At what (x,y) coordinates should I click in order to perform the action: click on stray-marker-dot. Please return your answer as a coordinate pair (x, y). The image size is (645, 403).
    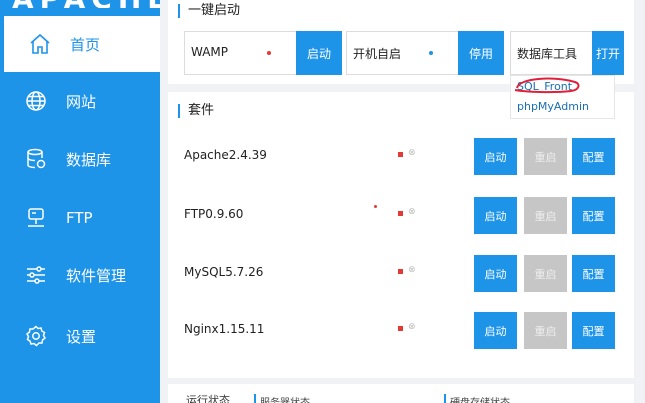
    Looking at the image, I should click on (375, 206).